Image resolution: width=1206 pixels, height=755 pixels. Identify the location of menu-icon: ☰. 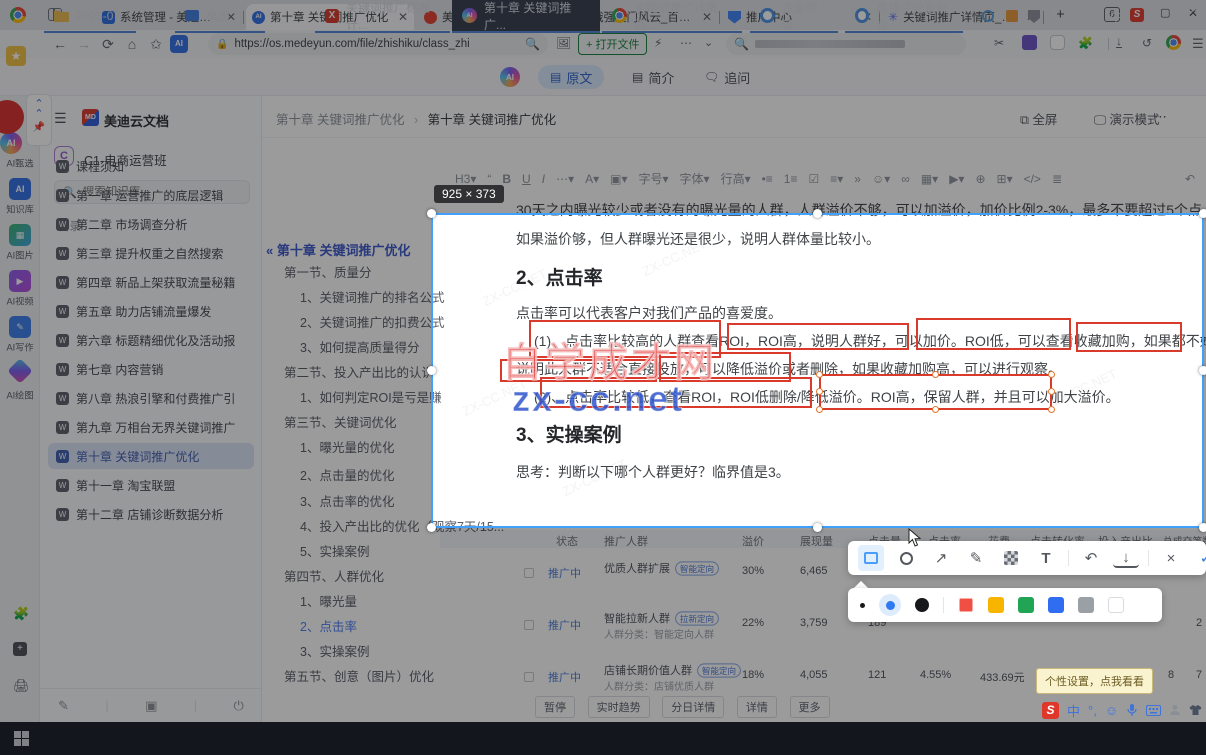
(1198, 44).